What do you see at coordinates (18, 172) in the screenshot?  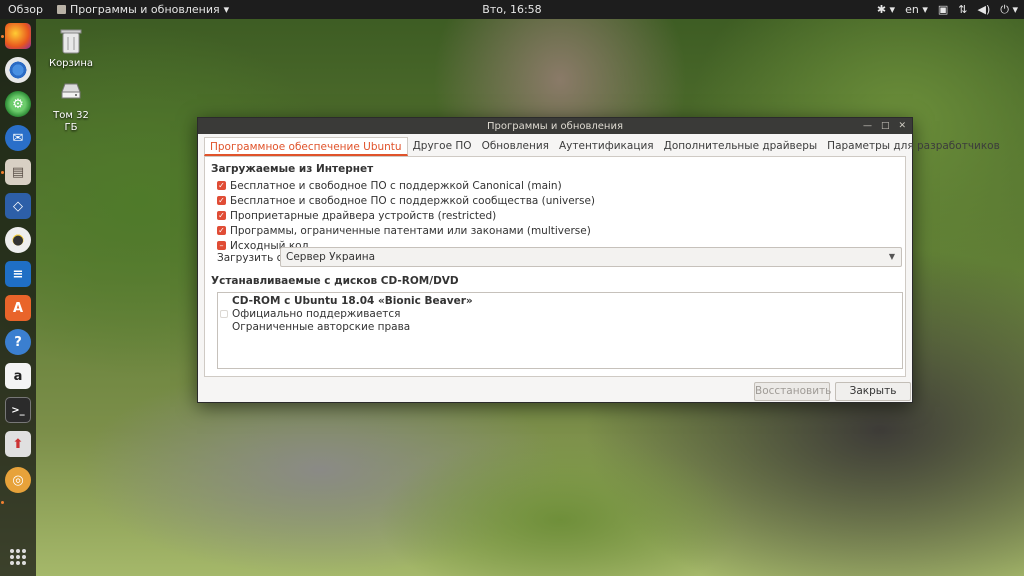 I see `files-icon: ▤` at bounding box center [18, 172].